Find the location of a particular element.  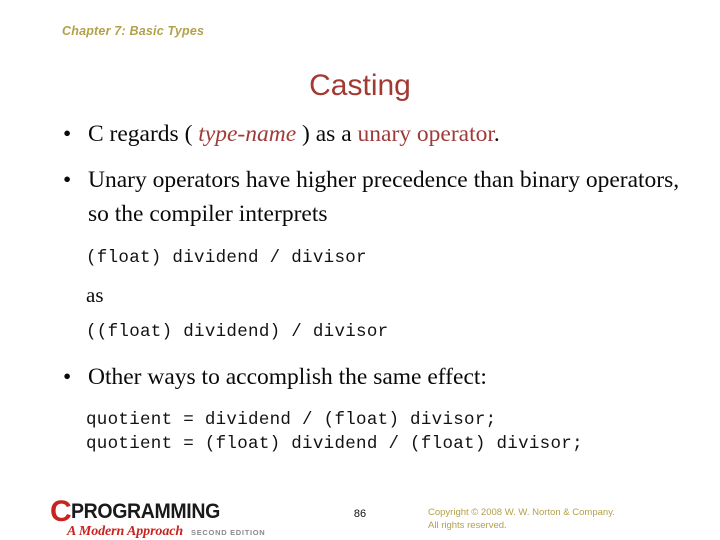

code-line-3: quotient = dividend / (float) divisor; is located at coordinates (291, 419).